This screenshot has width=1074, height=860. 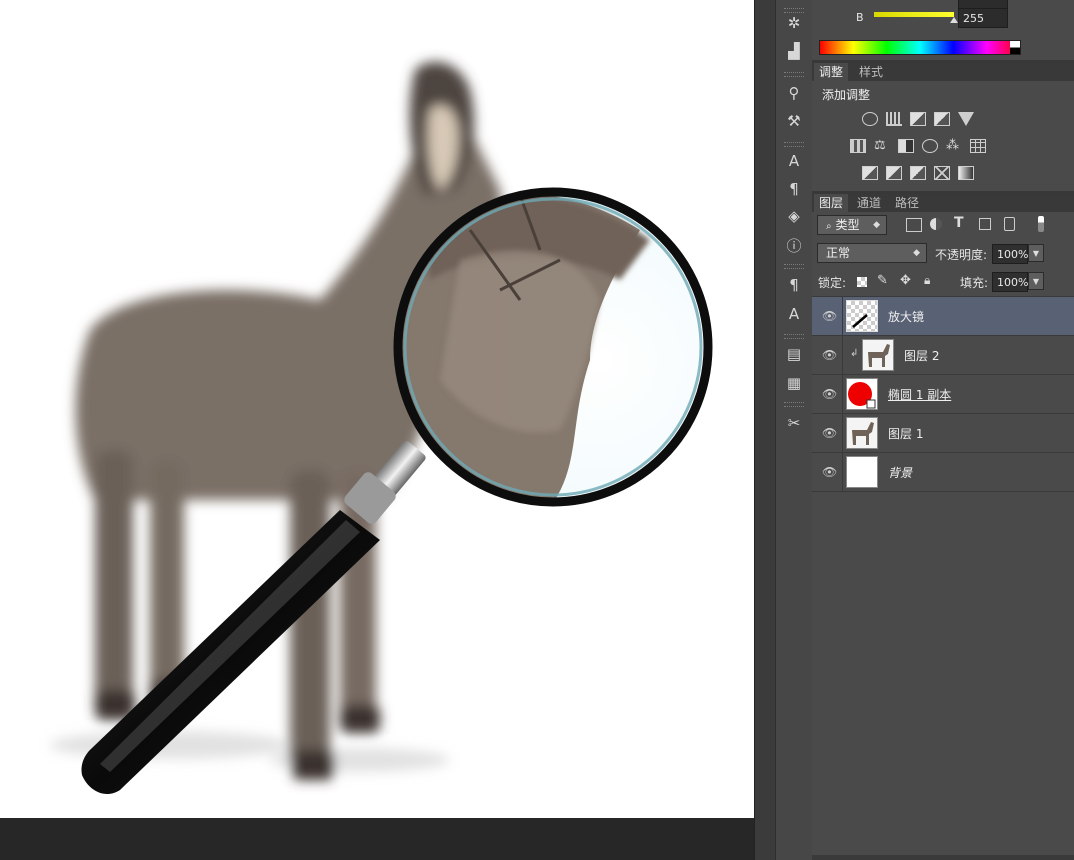 What do you see at coordinates (832, 283) in the screenshot?
I see `lock-label: 锁定:` at bounding box center [832, 283].